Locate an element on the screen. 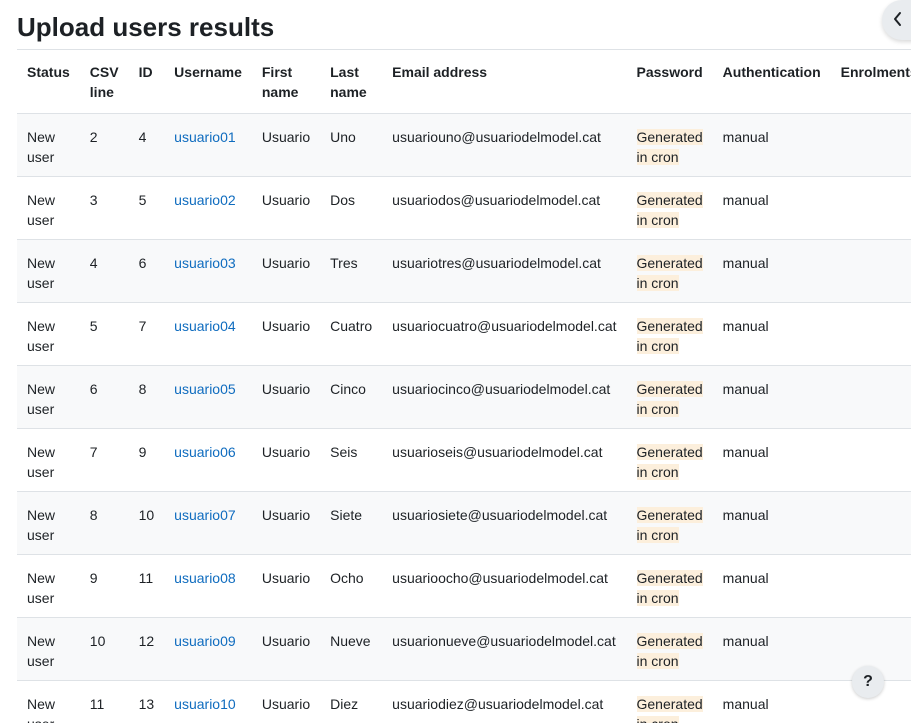  drawer-toggle-button is located at coordinates (896, 20).